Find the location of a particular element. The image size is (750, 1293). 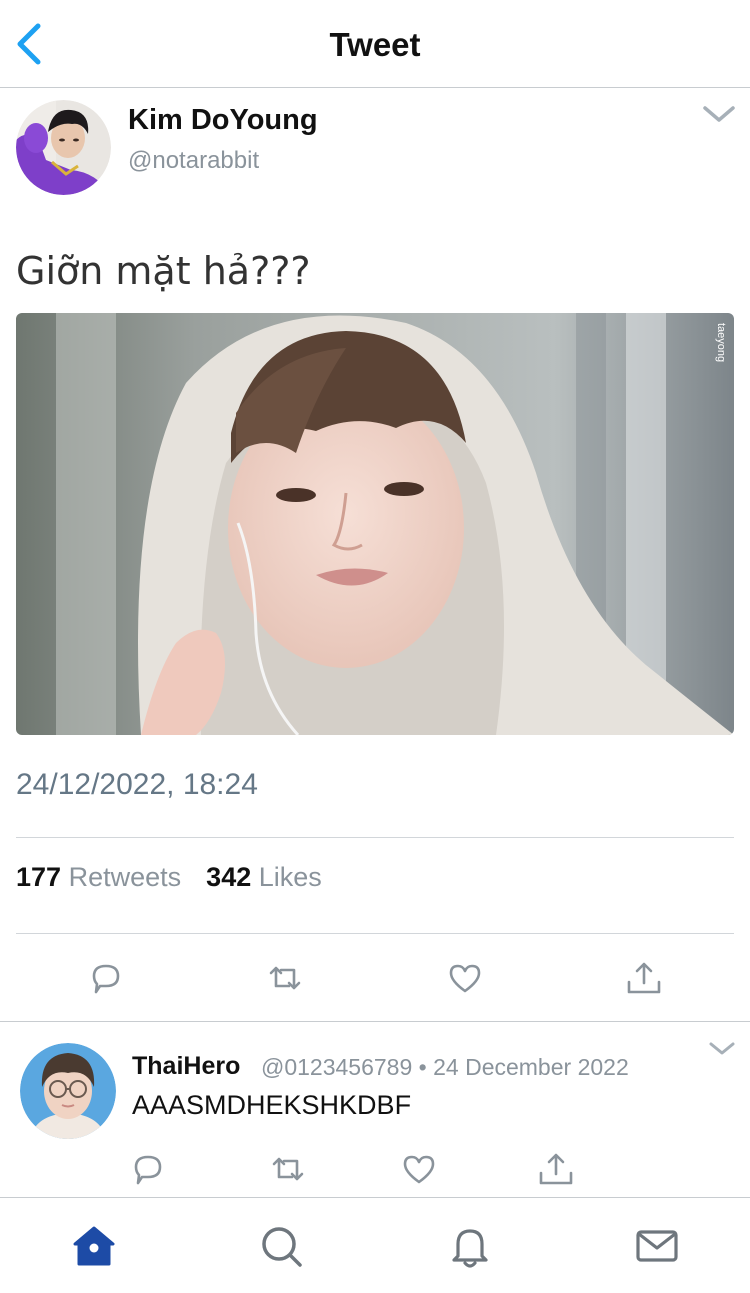

notifications-icon is located at coordinates (470, 1248).